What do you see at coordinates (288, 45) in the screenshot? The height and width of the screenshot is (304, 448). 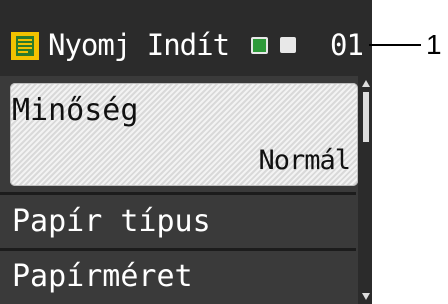 I see `white-indicator` at bounding box center [288, 45].